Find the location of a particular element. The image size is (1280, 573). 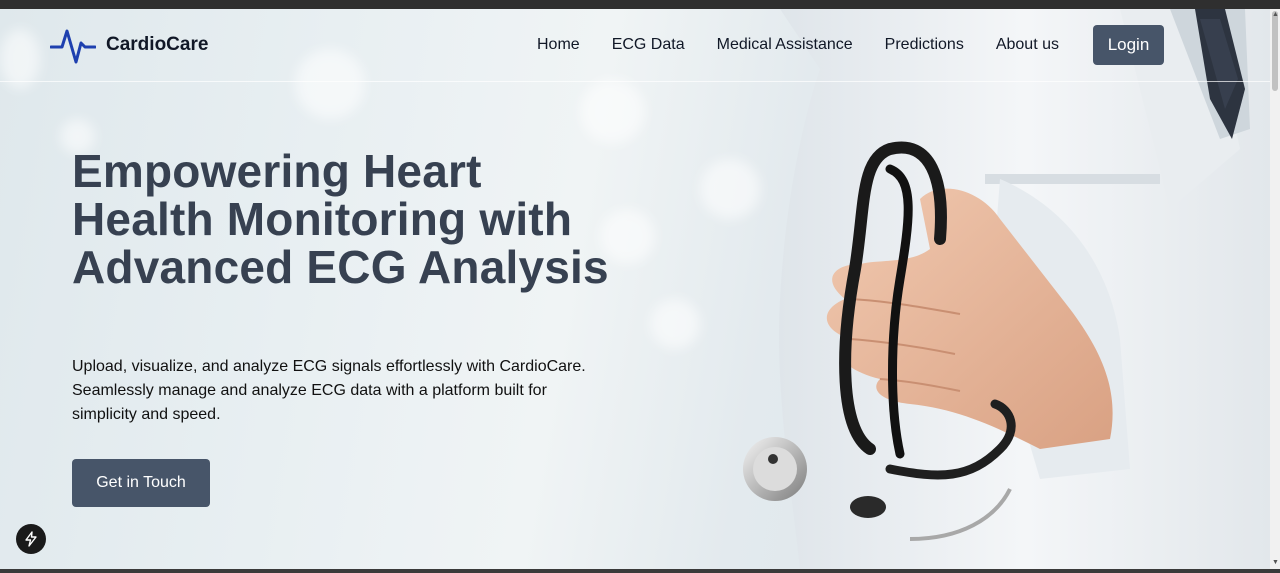

get-in-touch-button: Get in Touch is located at coordinates (141, 483).